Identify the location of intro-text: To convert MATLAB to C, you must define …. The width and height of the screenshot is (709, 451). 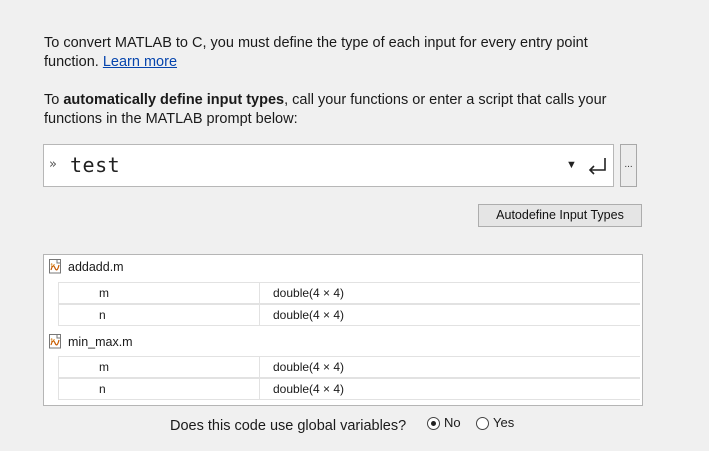
(344, 53).